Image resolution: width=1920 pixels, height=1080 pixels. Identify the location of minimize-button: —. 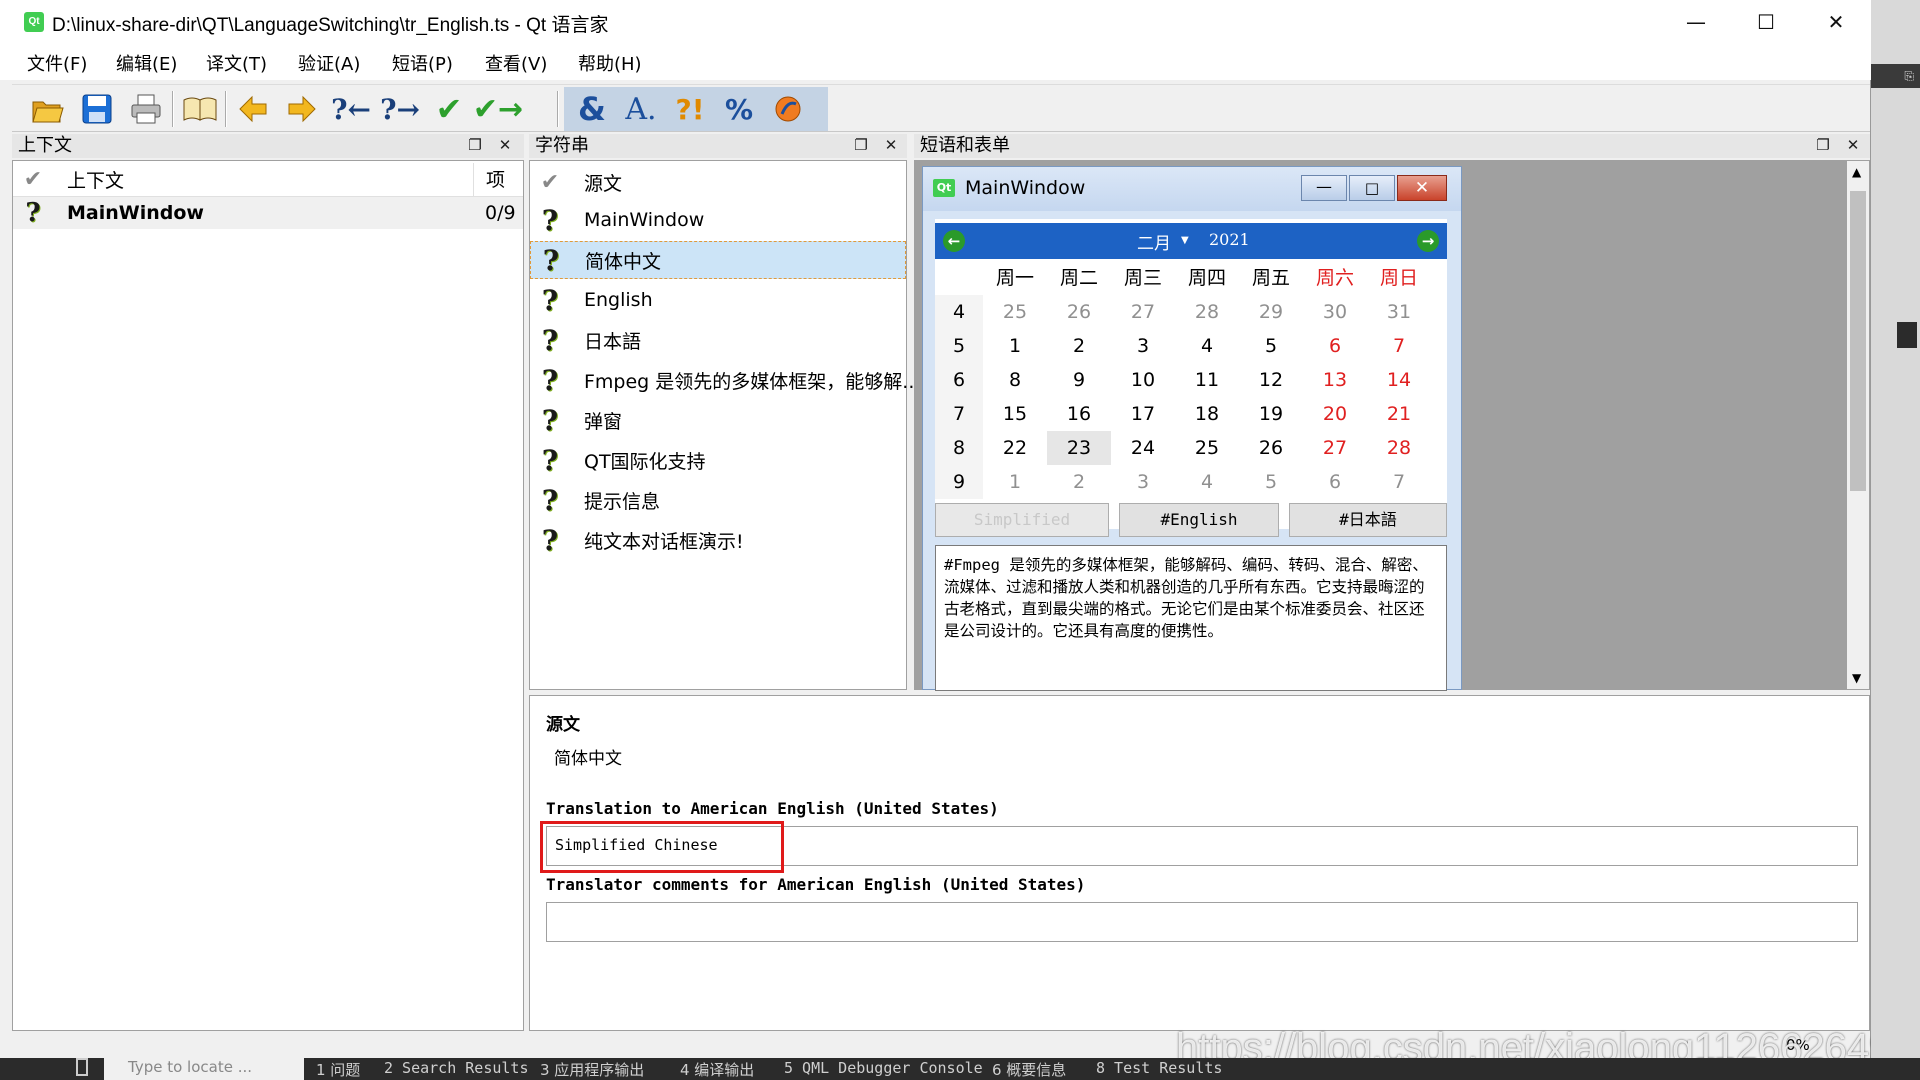
(1696, 22).